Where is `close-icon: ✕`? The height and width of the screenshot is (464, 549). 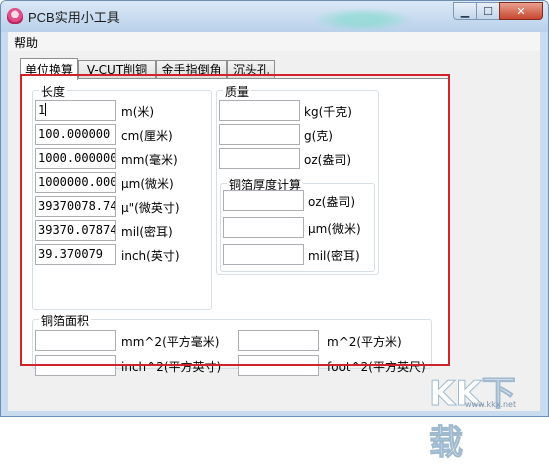
close-icon: ✕ is located at coordinates (521, 11).